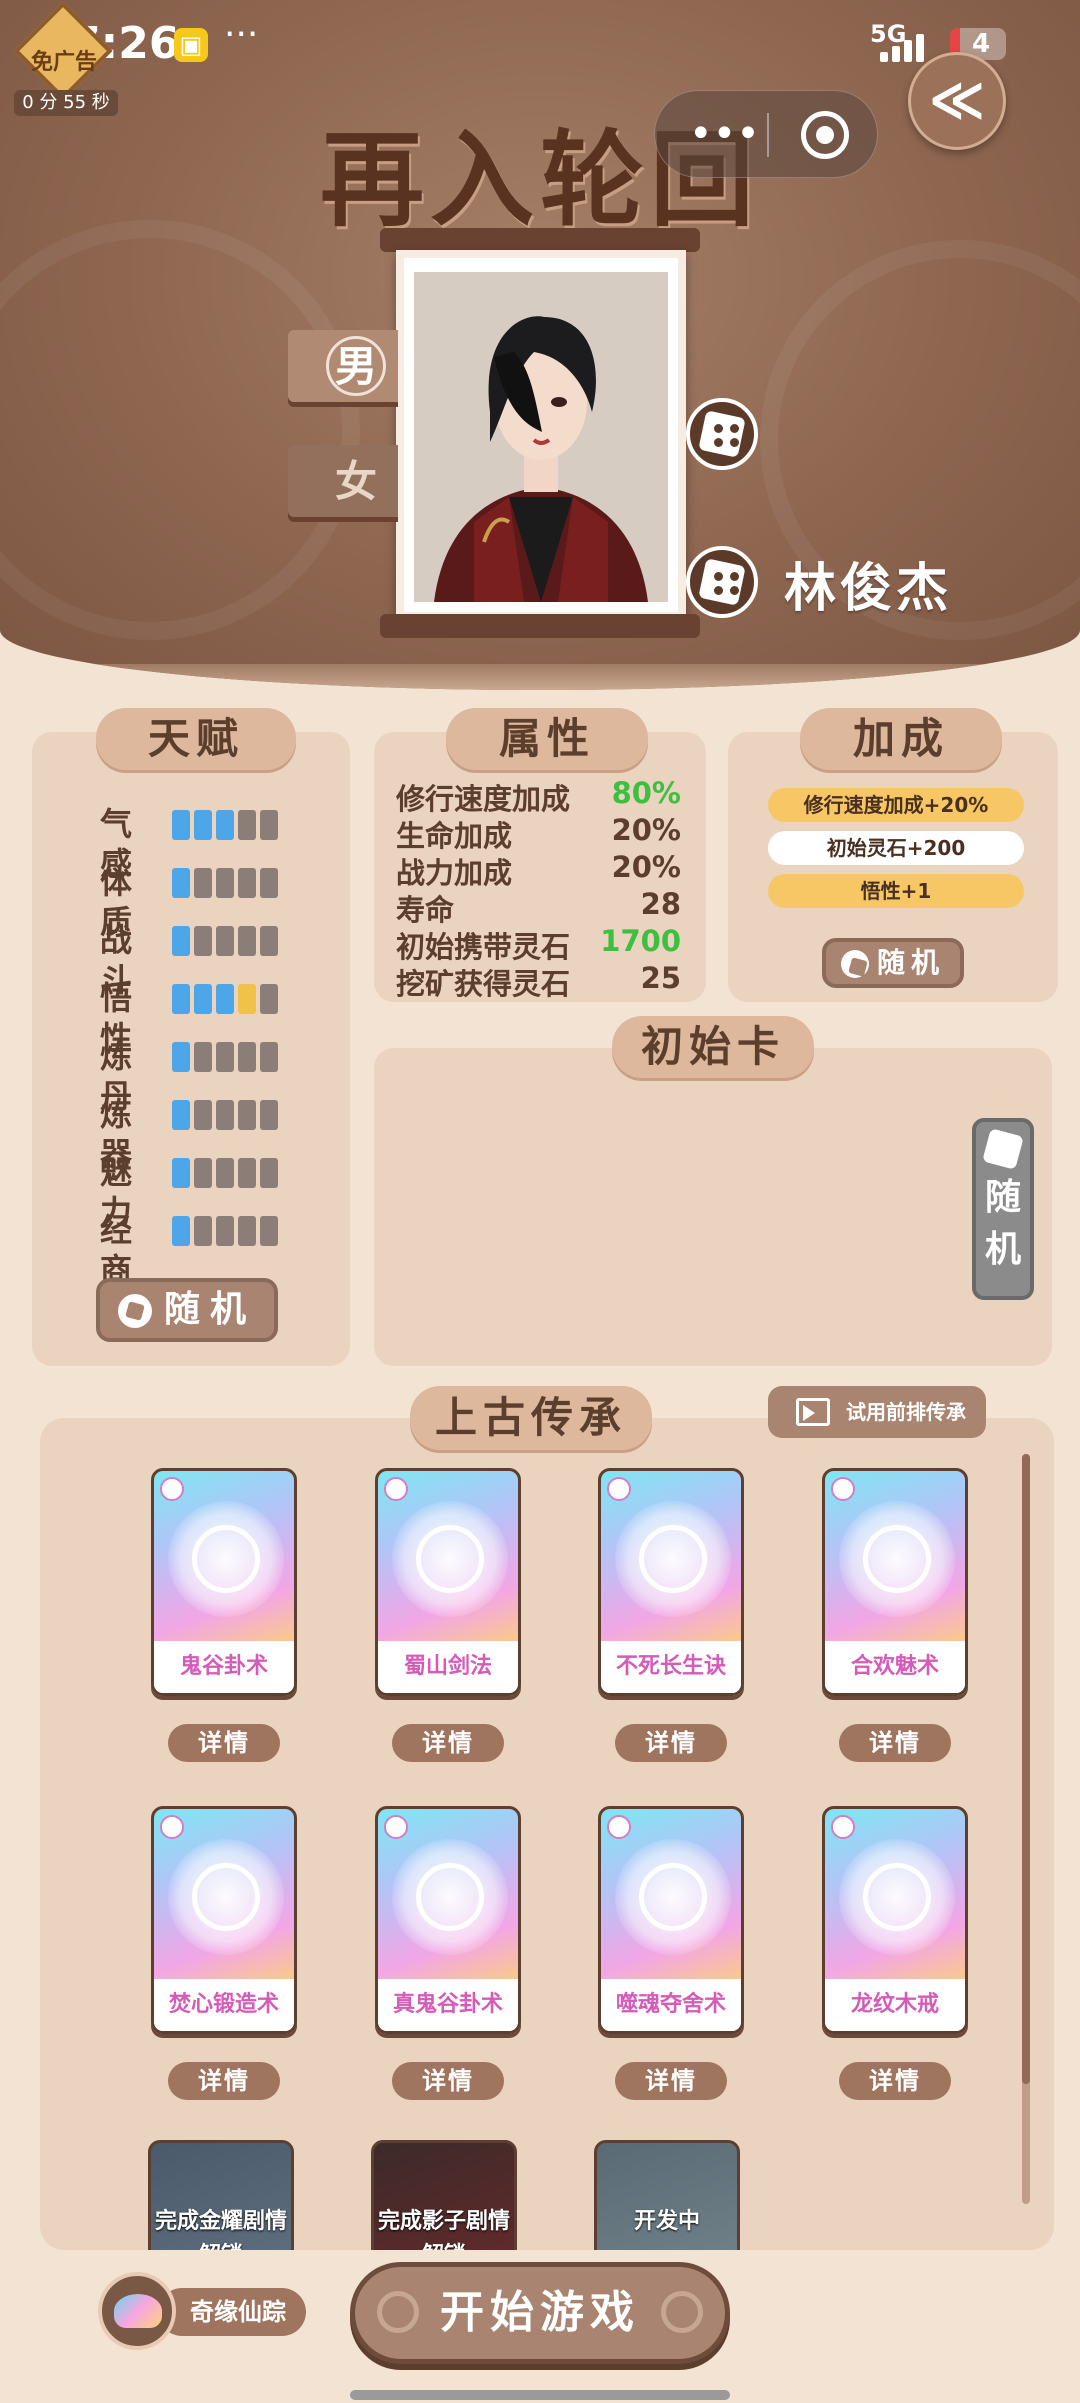 Image resolution: width=1080 pixels, height=2403 pixels. What do you see at coordinates (540, 240) in the screenshot?
I see `scroll-rod-top` at bounding box center [540, 240].